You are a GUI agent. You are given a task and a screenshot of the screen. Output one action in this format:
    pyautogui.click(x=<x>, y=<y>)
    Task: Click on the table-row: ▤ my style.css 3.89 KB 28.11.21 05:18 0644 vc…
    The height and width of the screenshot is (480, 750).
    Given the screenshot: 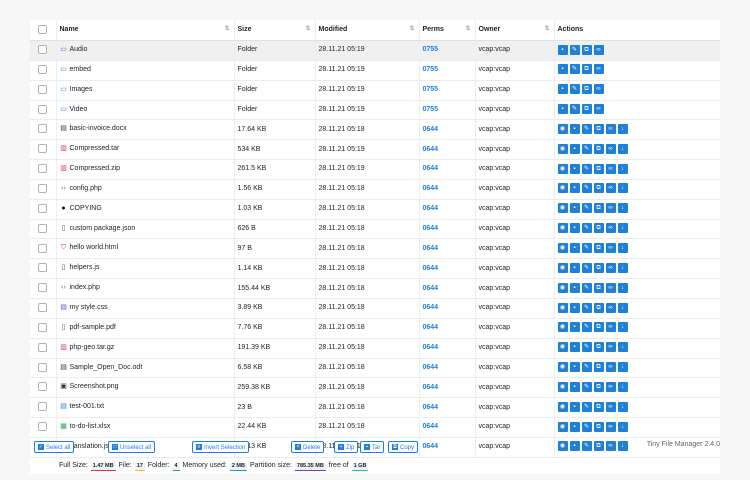 What is the action you would take?
    pyautogui.click(x=375, y=308)
    